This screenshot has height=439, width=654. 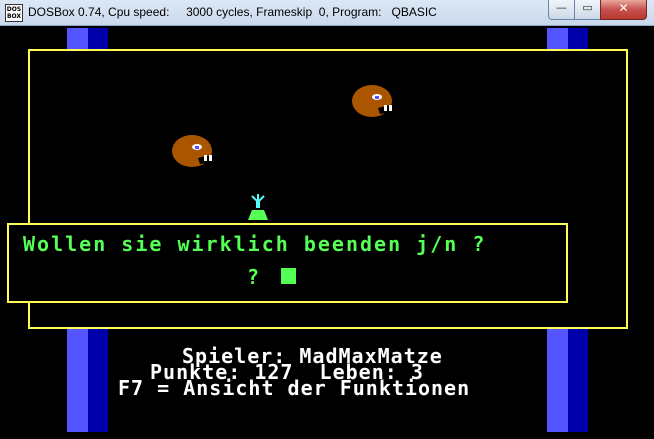 I want to click on minimize-icon: —, so click(x=561, y=7).